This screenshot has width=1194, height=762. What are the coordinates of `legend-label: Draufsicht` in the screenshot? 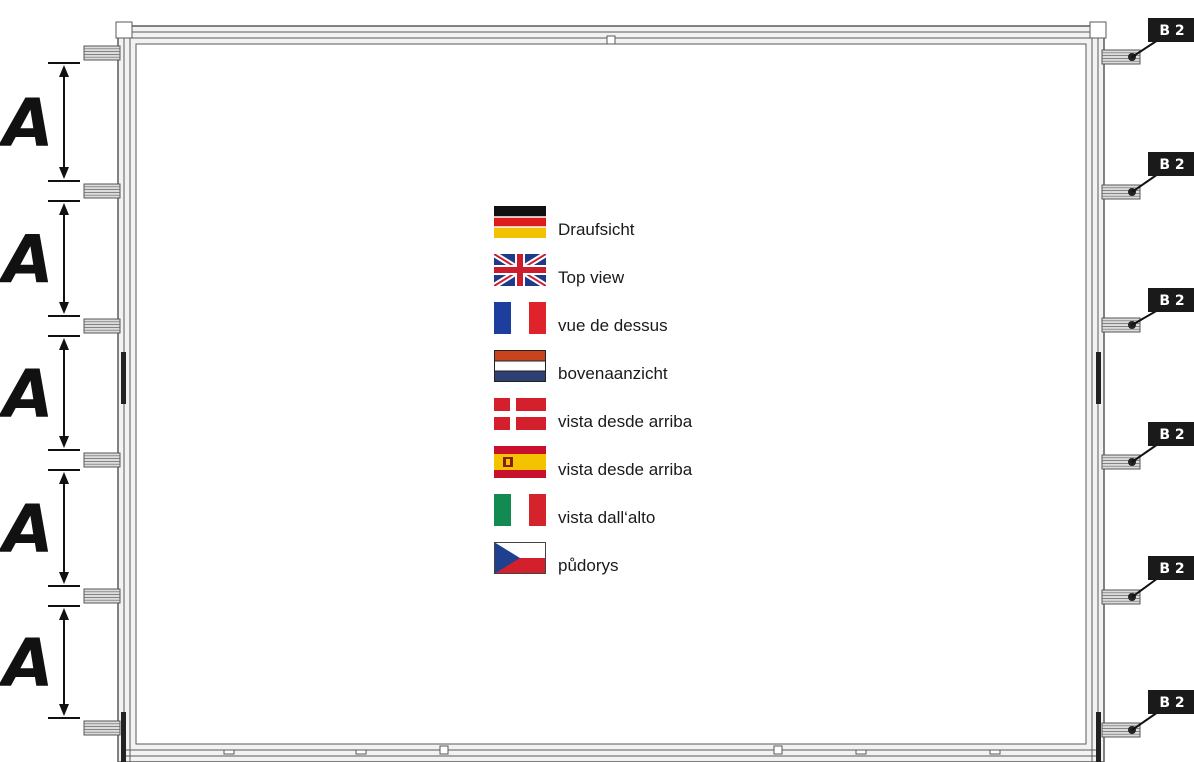 It's located at (596, 229).